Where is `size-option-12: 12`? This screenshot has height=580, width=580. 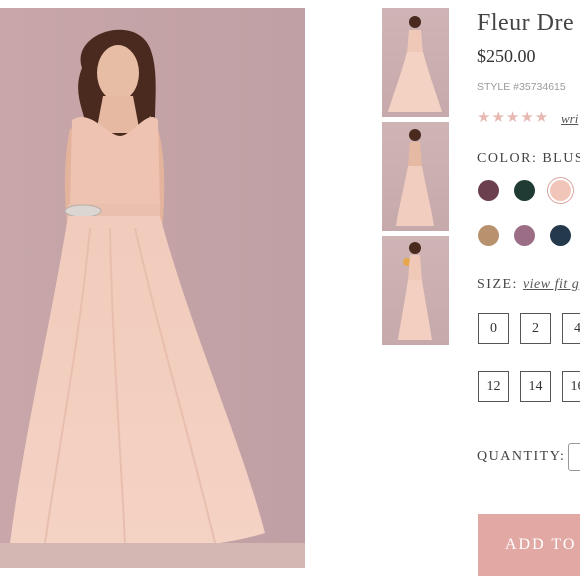 size-option-12: 12 is located at coordinates (493, 386).